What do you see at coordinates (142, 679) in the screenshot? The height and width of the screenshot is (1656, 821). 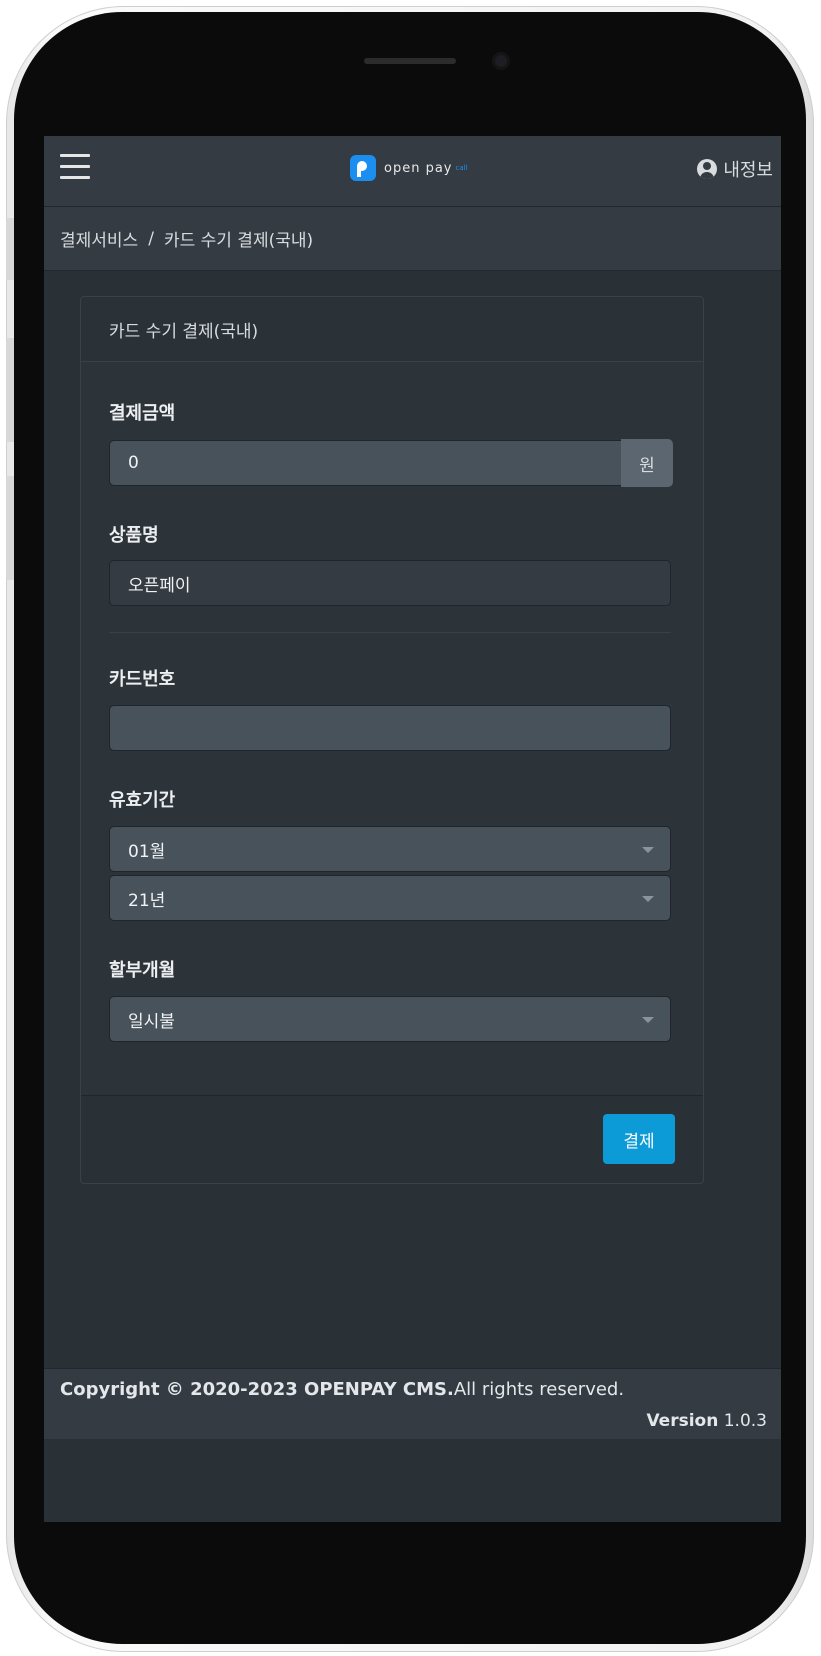 I see `card-number-label: 카드번호` at bounding box center [142, 679].